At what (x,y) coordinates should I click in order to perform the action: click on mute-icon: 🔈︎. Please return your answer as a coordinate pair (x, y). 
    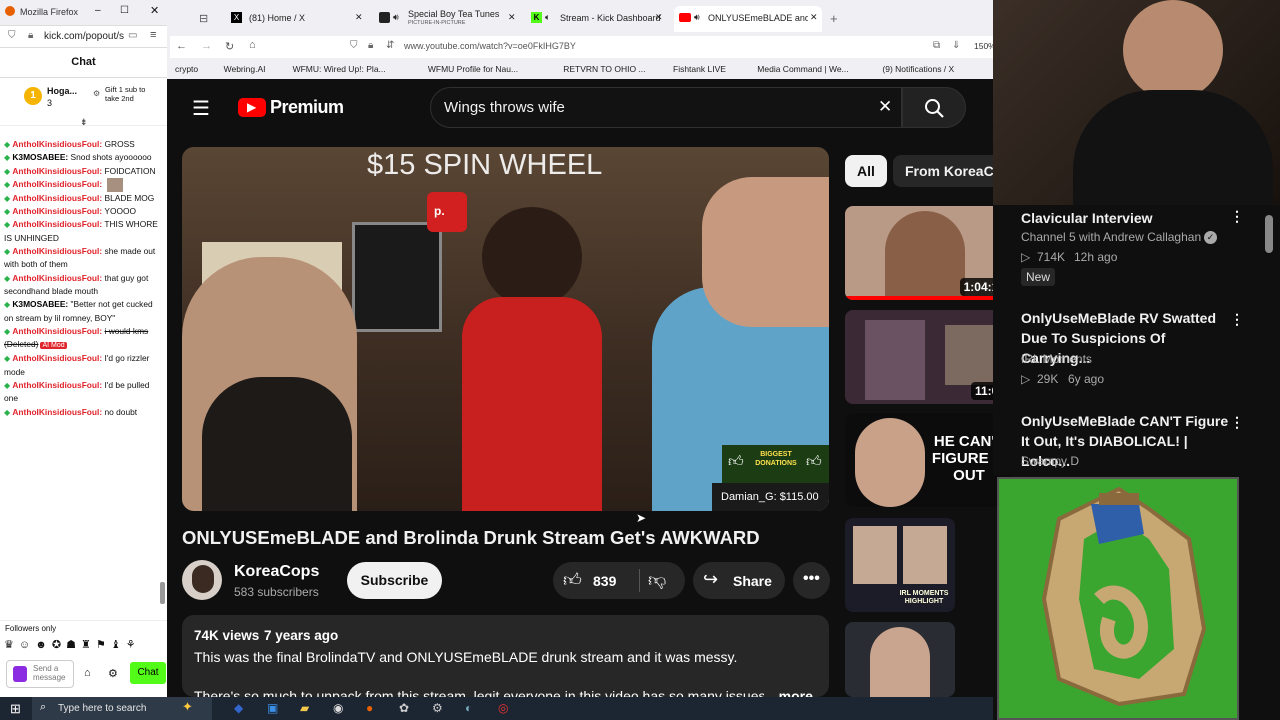
    Looking at the image, I should click on (547, 17).